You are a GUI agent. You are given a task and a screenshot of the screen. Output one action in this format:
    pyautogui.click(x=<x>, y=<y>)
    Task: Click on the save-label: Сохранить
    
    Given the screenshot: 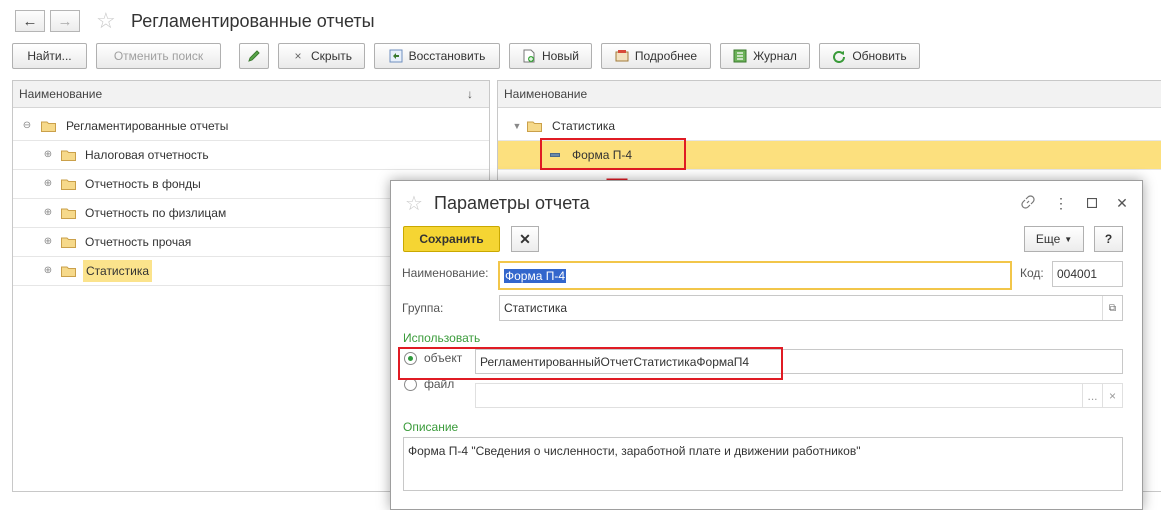 What is the action you would take?
    pyautogui.click(x=451, y=239)
    